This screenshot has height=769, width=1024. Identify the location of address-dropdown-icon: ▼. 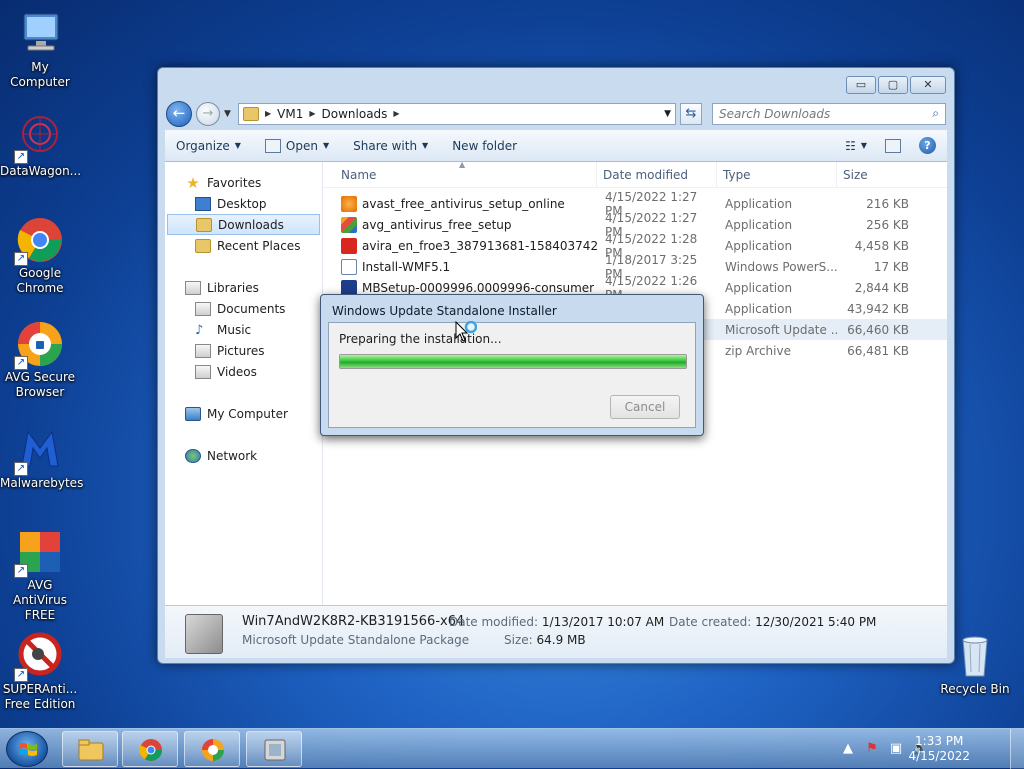
(667, 114).